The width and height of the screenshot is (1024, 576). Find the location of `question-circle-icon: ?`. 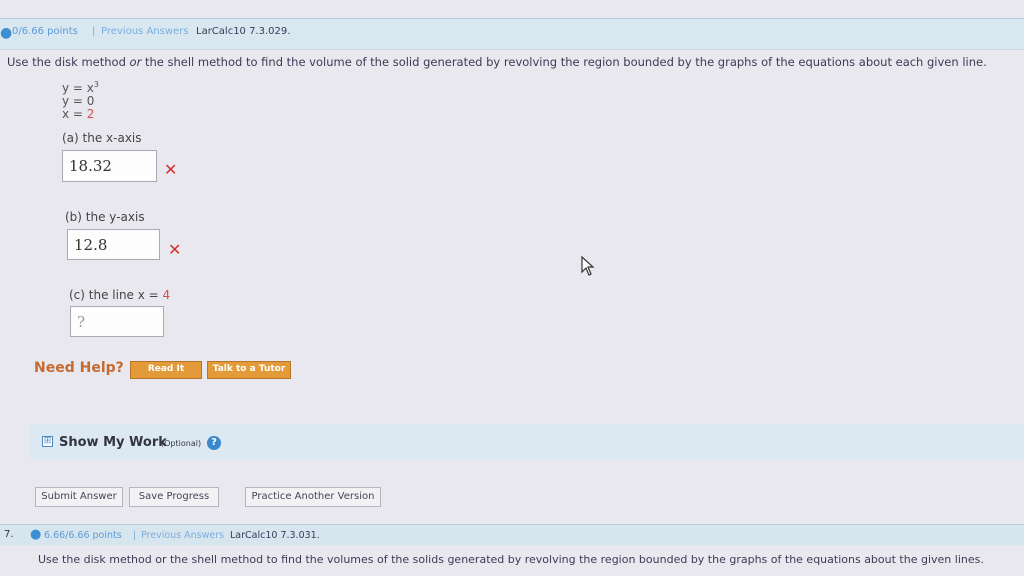

question-circle-icon: ? is located at coordinates (214, 443).